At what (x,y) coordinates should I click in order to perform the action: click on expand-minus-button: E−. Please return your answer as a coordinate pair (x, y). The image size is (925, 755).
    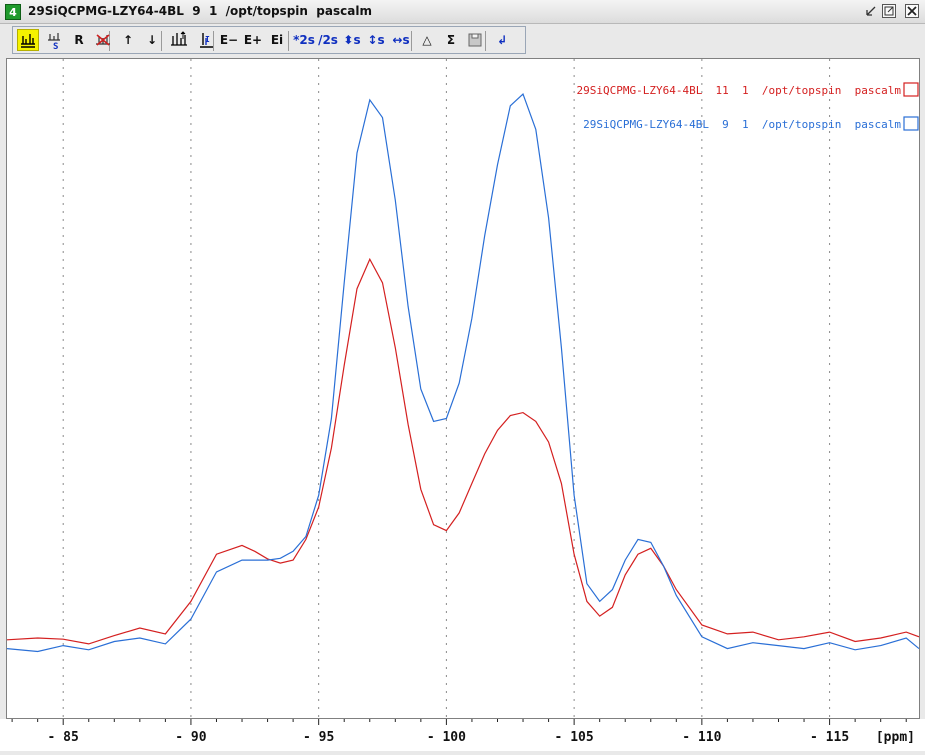
    Looking at the image, I should click on (229, 40).